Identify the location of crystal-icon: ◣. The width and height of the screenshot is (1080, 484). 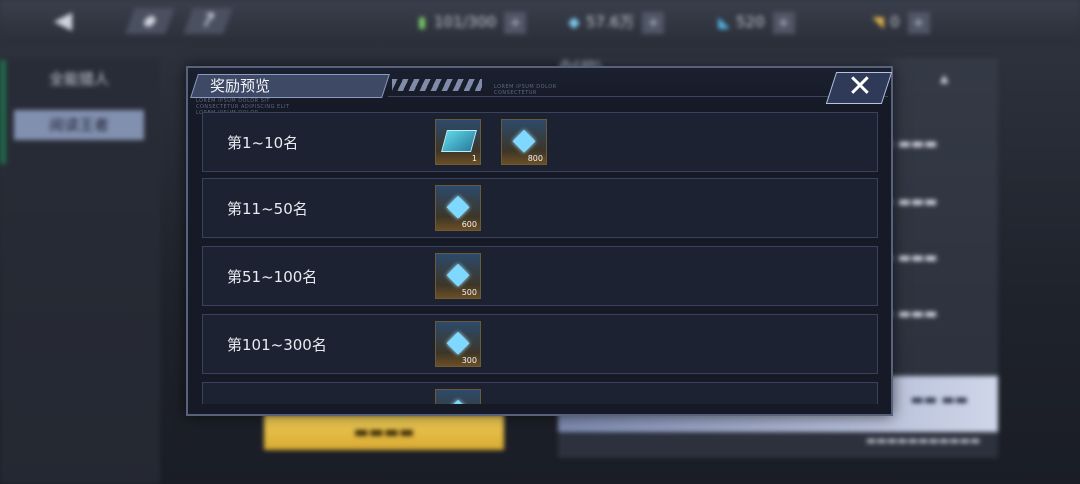
(724, 22).